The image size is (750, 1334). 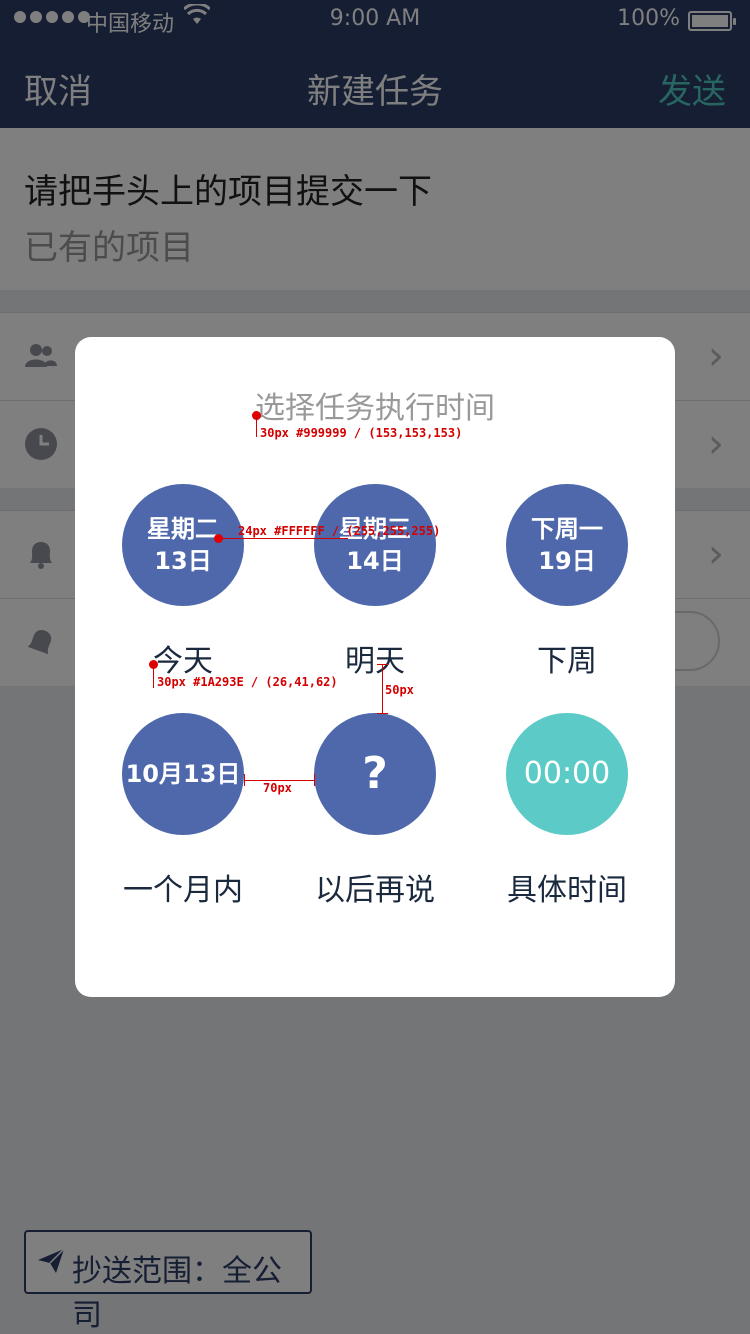 What do you see at coordinates (567, 890) in the screenshot?
I see `option-label: 具体时间` at bounding box center [567, 890].